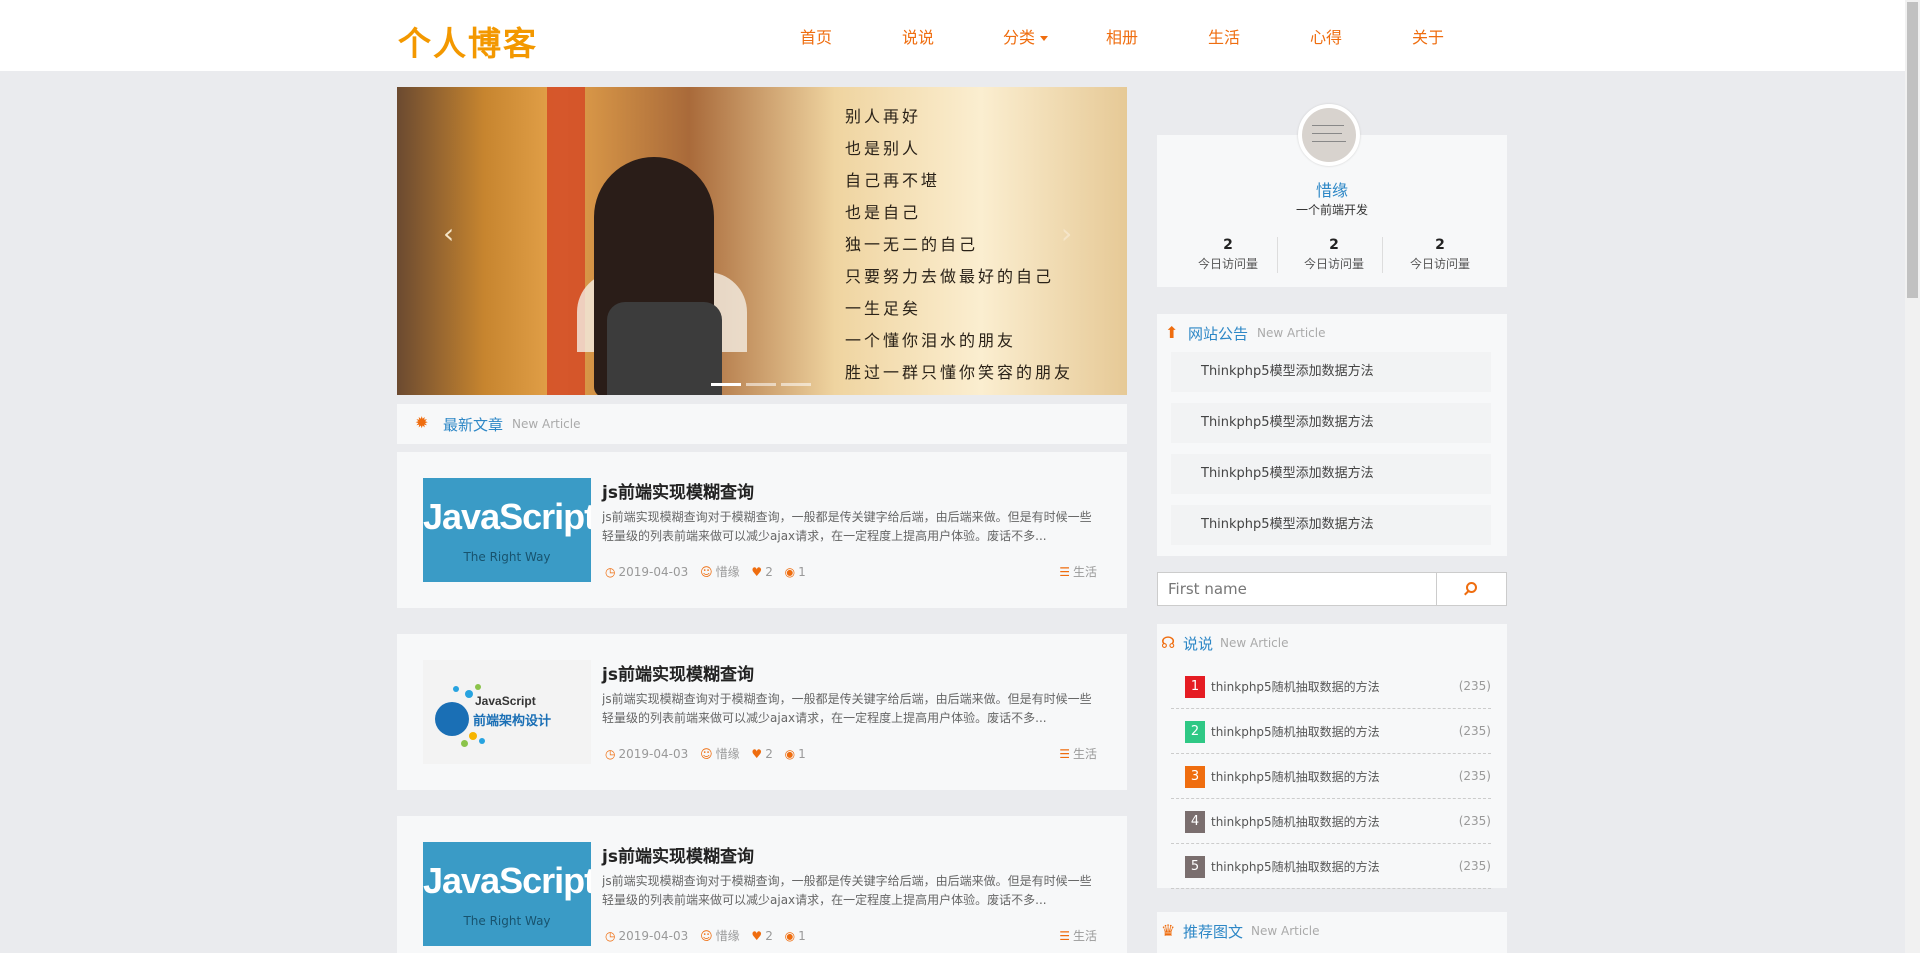  I want to click on arrow-up-icon: ⬆, so click(1172, 332).